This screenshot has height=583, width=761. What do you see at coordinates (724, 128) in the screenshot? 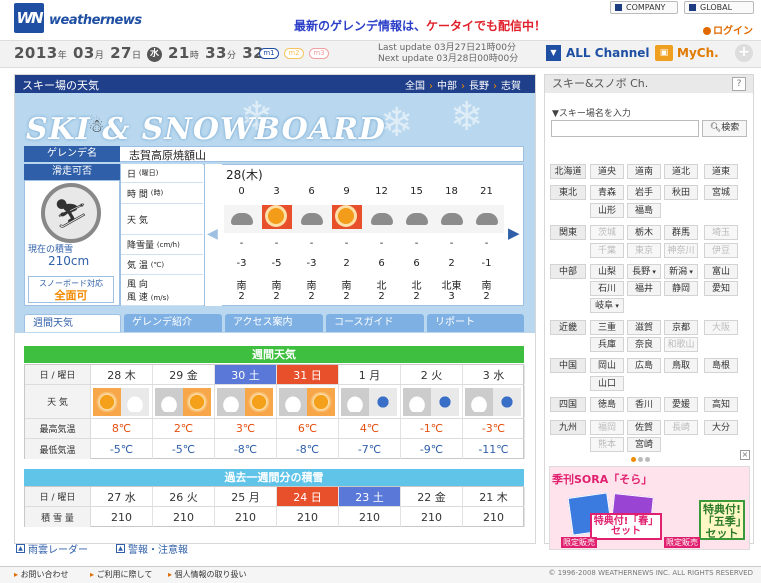
I see `ski-search-button: 🔍︎検索` at bounding box center [724, 128].